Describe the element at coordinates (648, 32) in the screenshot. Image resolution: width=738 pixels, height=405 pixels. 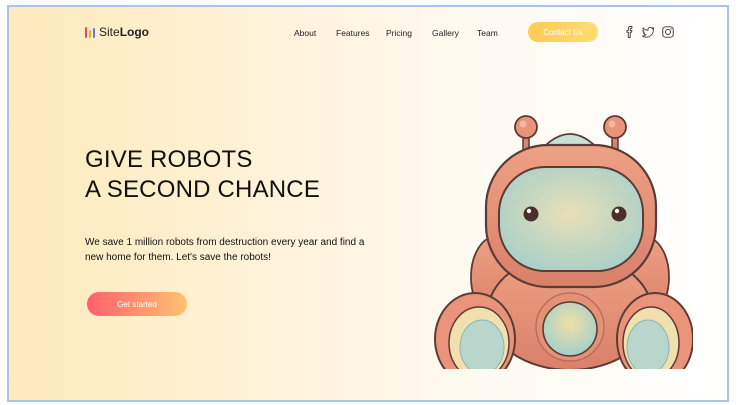
I see `twitter-icon` at that location.